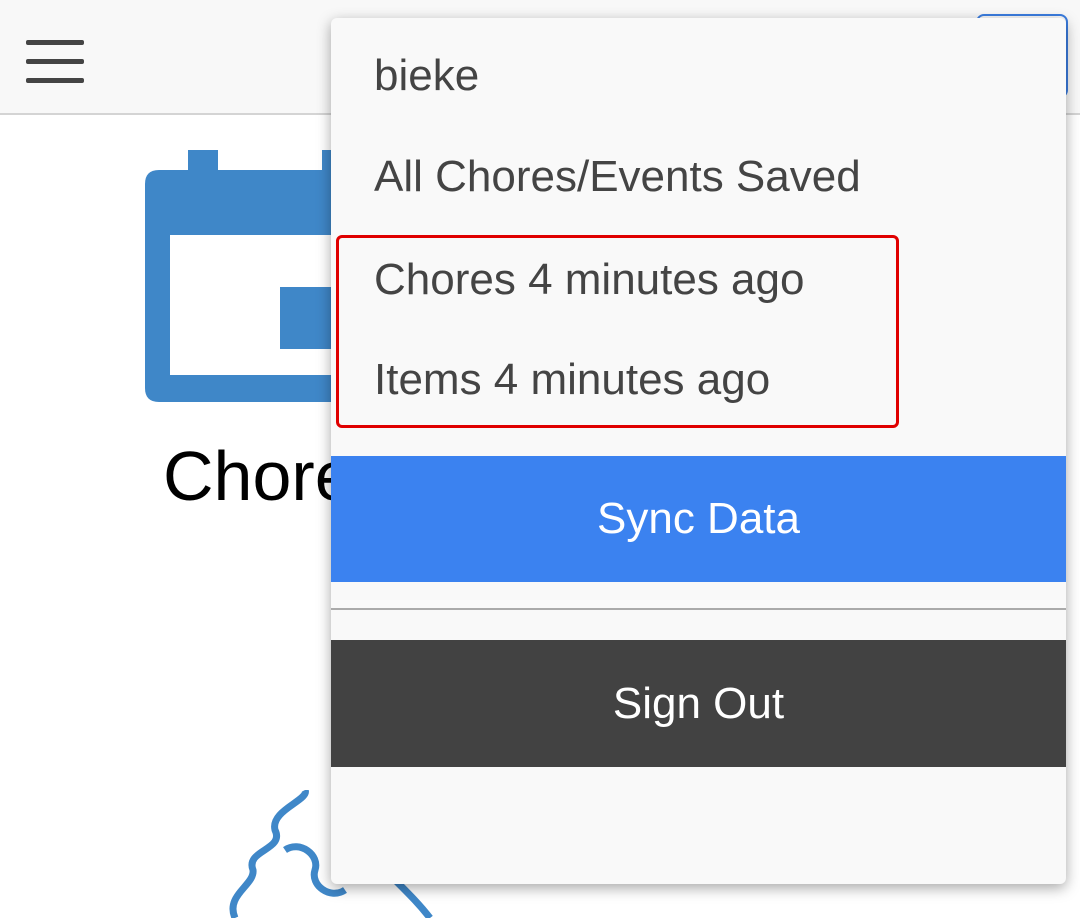 The width and height of the screenshot is (1080, 918). I want to click on save-status-text: All Chores/Events Saved, so click(617, 176).